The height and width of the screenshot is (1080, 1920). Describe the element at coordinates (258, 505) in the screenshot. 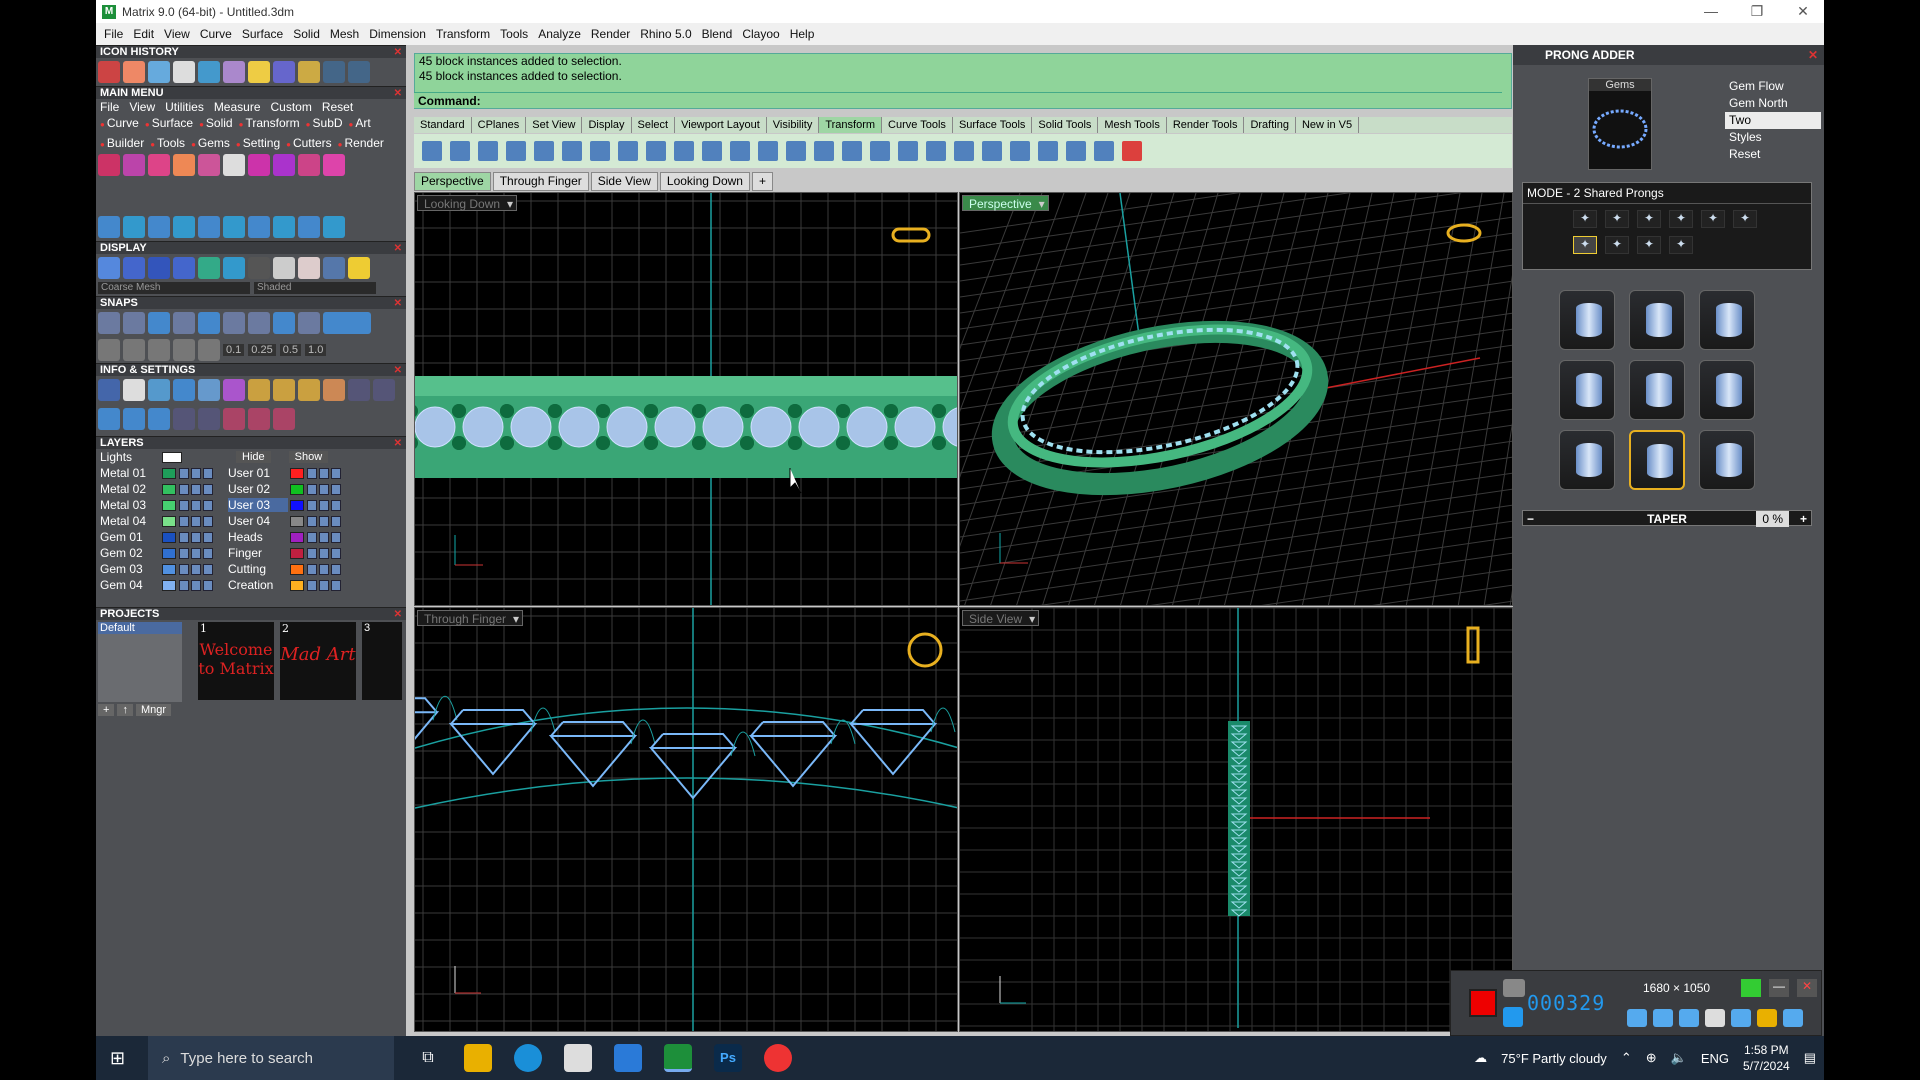

I see `layer-name: User 03` at that location.